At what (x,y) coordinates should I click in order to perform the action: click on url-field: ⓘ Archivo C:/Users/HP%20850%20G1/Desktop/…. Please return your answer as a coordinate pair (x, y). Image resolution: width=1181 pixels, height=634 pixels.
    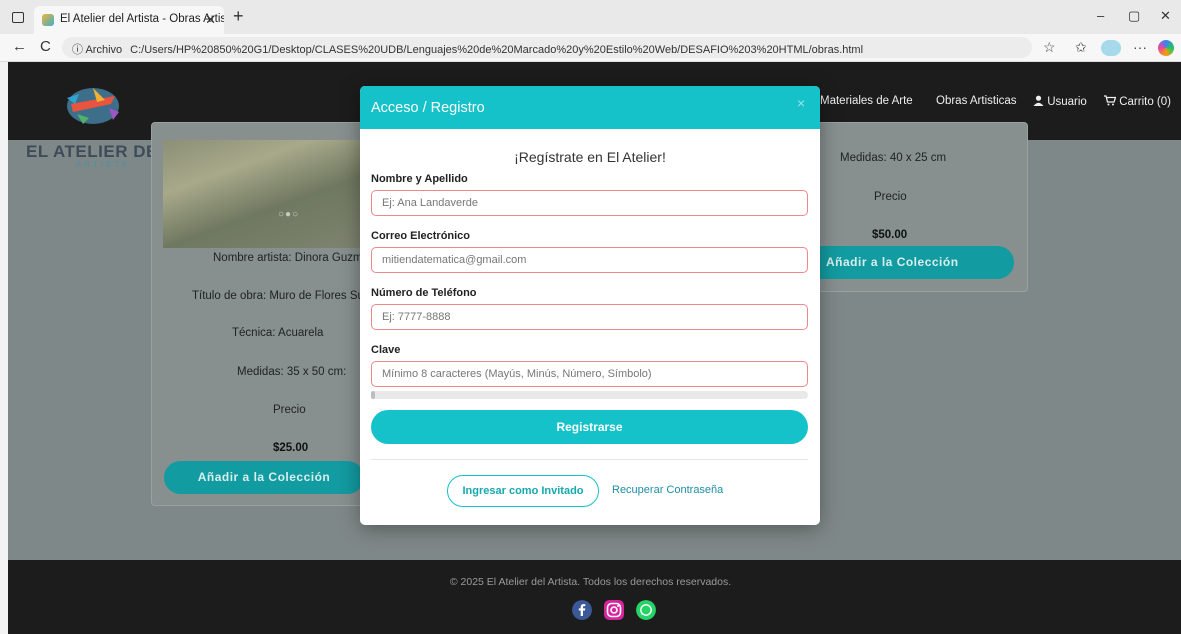
    Looking at the image, I should click on (547, 47).